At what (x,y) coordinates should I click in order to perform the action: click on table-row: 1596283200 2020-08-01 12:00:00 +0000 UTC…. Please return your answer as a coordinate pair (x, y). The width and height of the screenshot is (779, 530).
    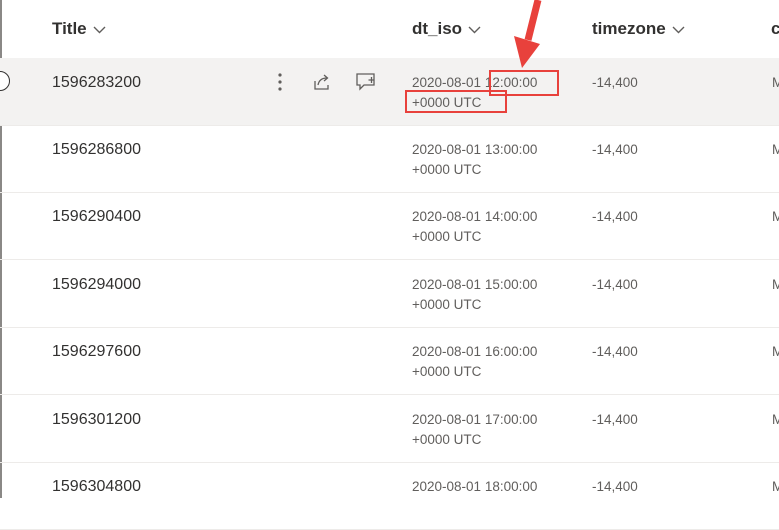
    Looking at the image, I should click on (389, 92).